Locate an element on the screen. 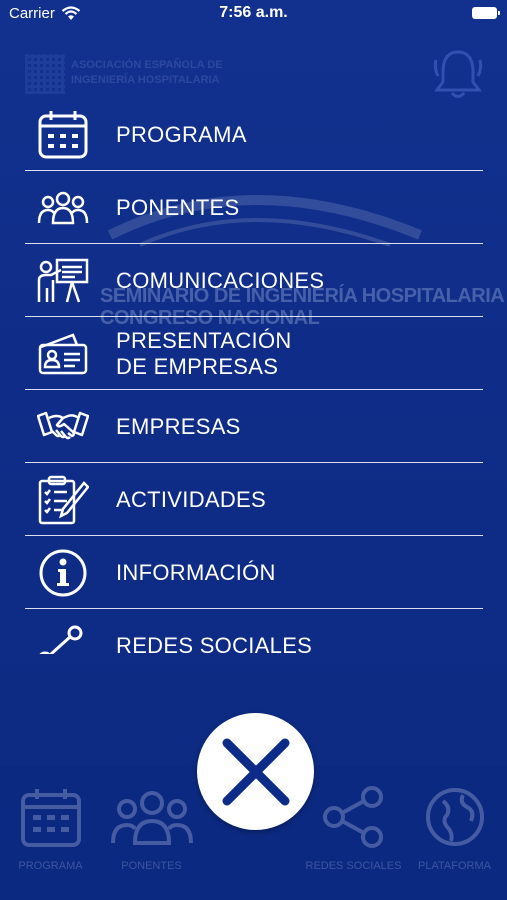 The image size is (507, 900). menu-item-informacion: INFORMACIÓN is located at coordinates (254, 572).